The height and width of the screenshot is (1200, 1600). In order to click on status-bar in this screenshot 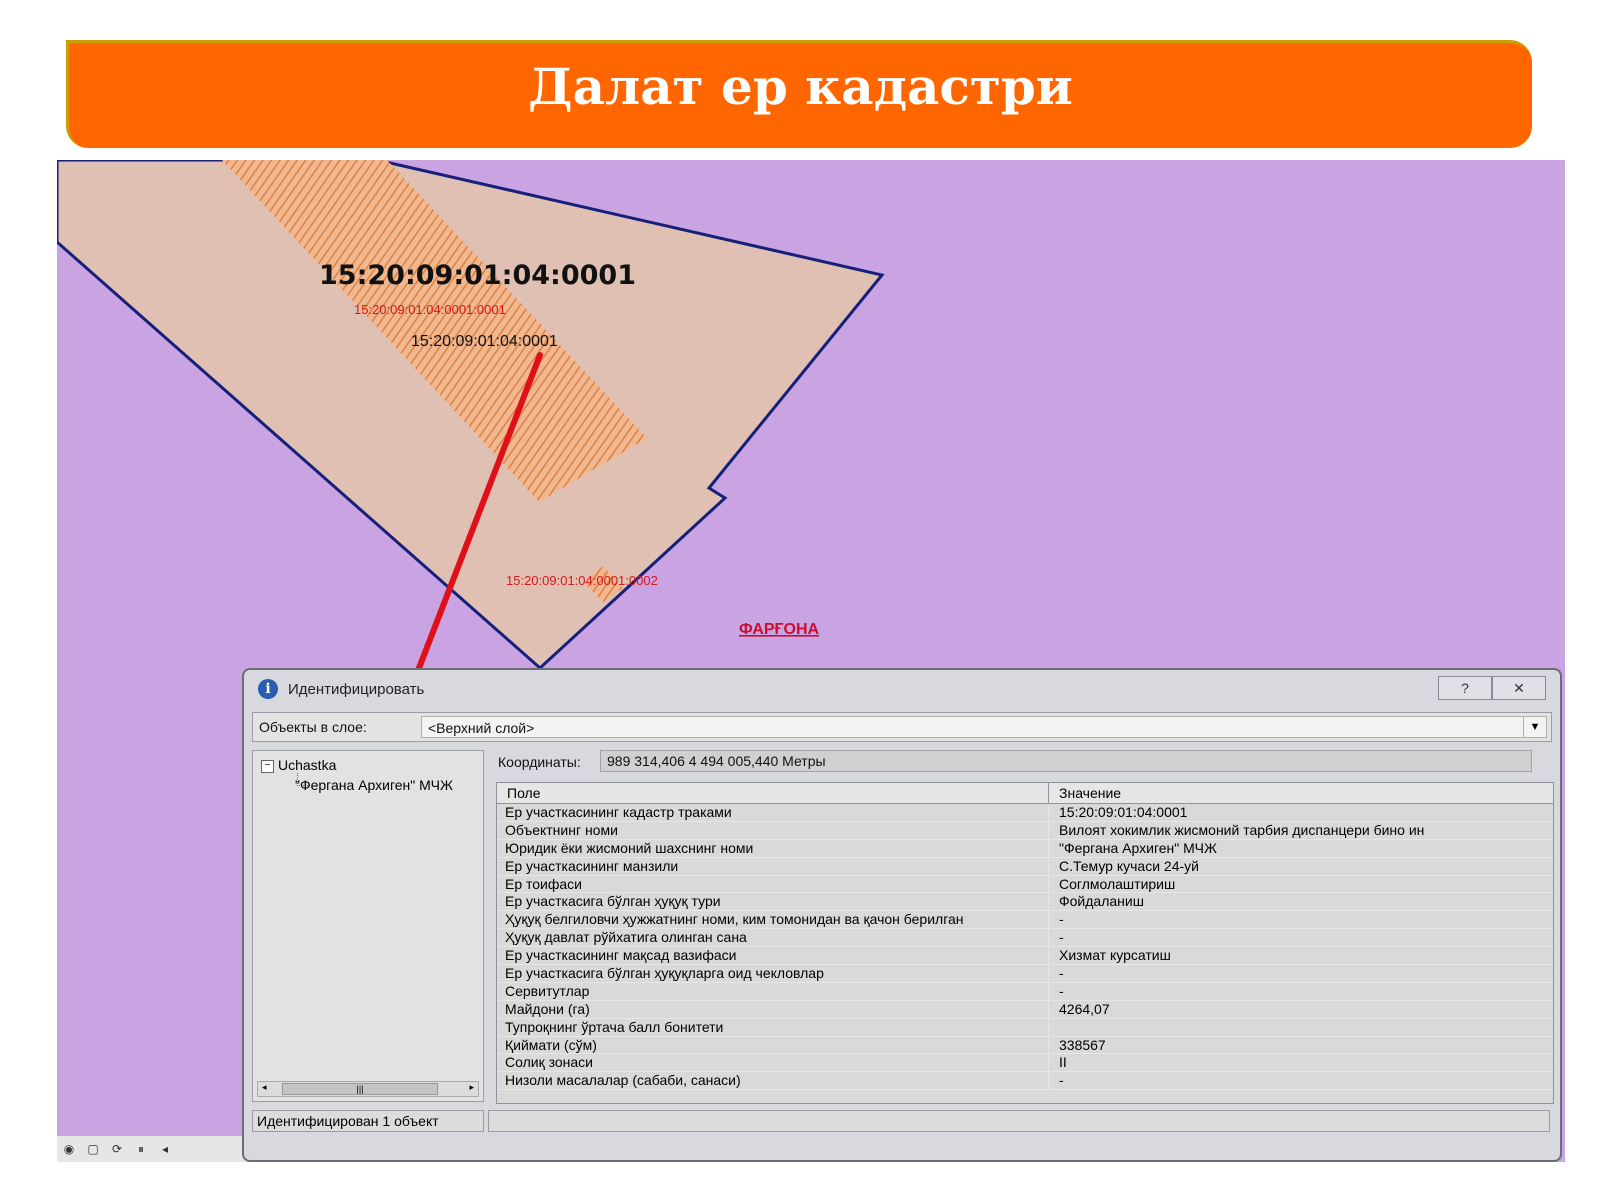, I will do `click(1019, 1121)`.